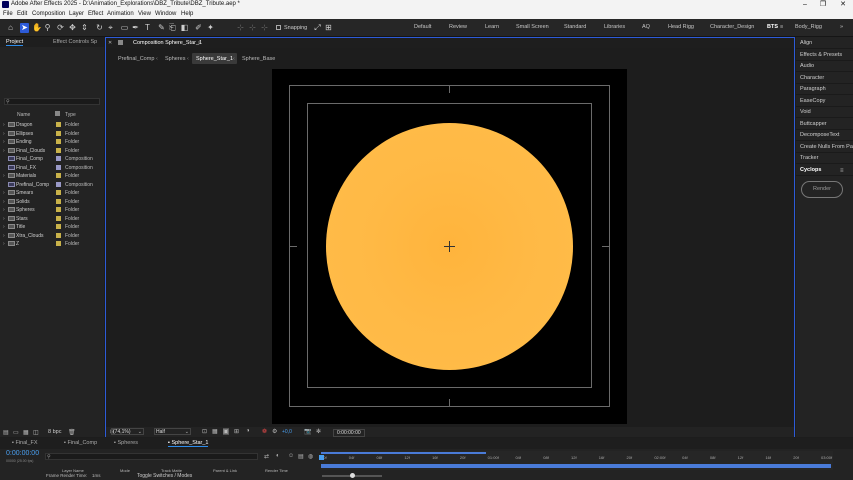 This screenshot has width=853, height=480. I want to click on hand-tool-icon: ✋, so click(37, 28).